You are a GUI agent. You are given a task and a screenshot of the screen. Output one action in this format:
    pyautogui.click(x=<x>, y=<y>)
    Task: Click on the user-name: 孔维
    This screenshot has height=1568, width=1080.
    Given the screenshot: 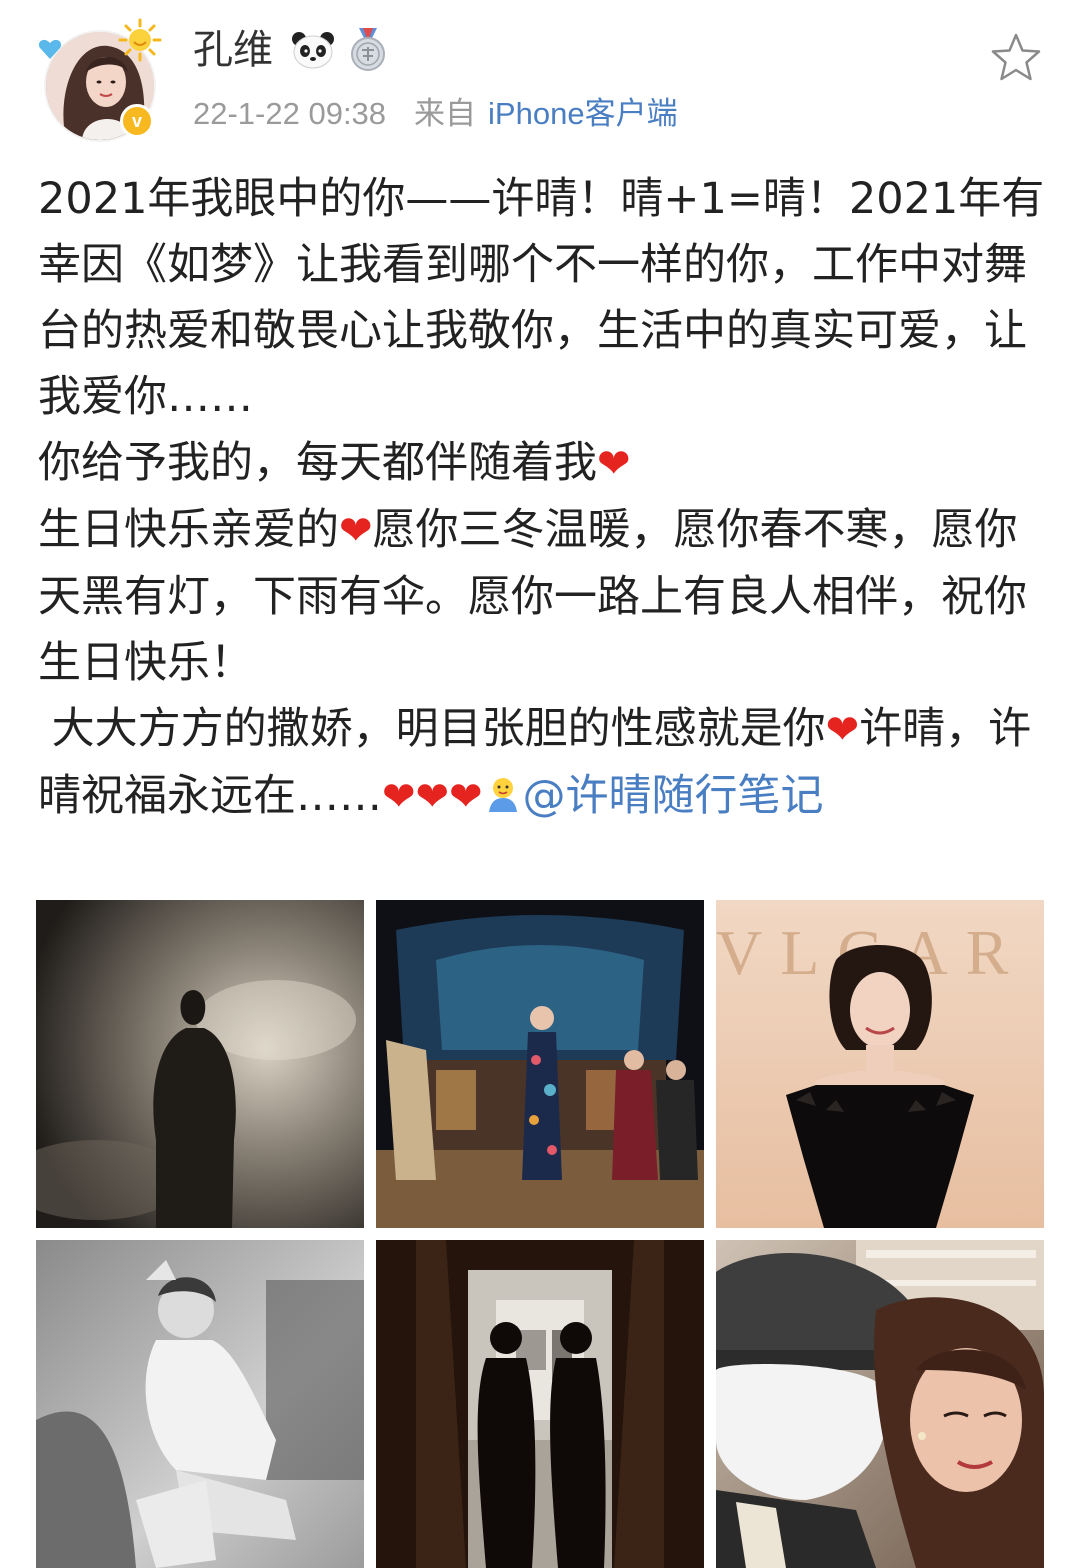 What is the action you would take?
    pyautogui.click(x=233, y=50)
    